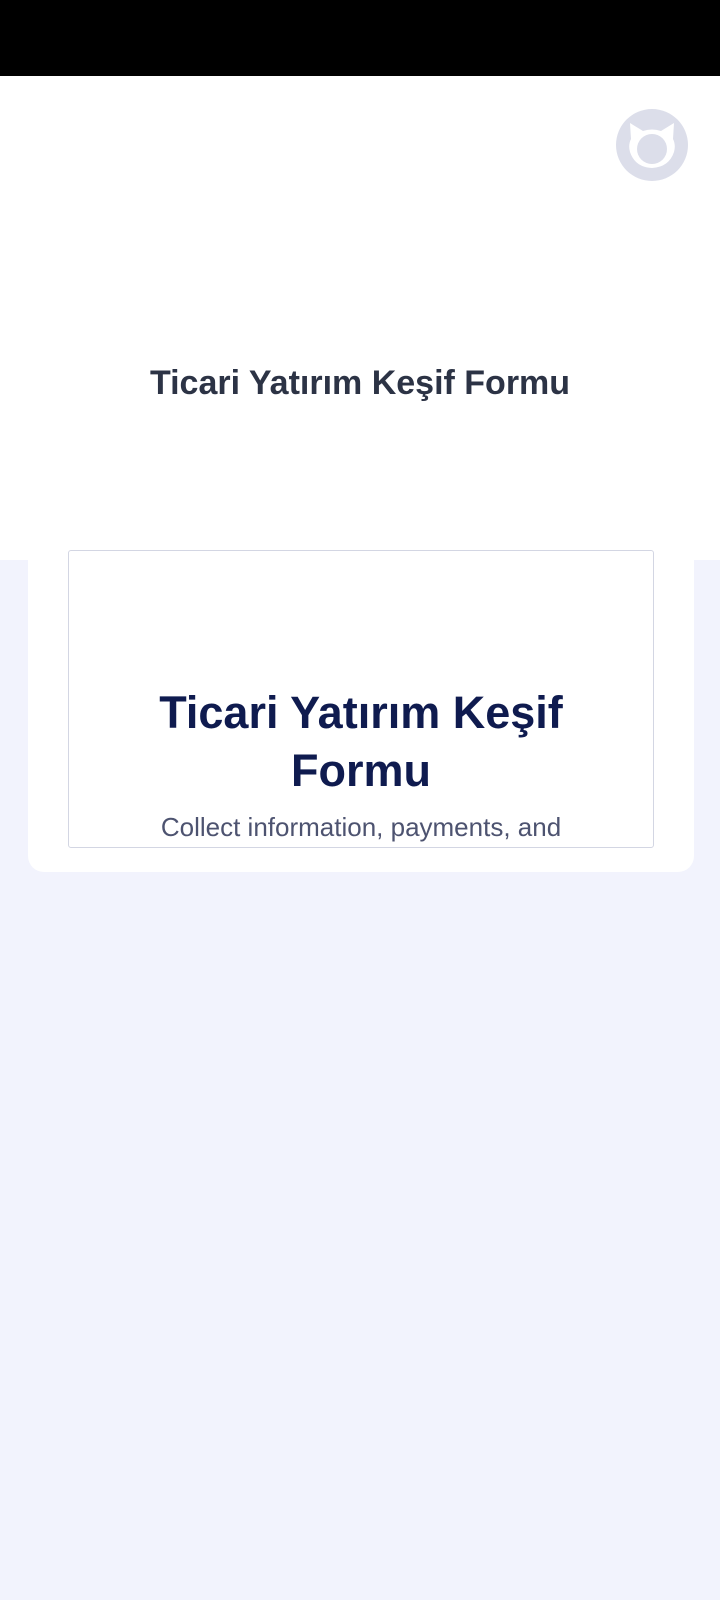 The height and width of the screenshot is (1600, 720). What do you see at coordinates (361, 827) in the screenshot?
I see `form-preview-description: Collect information, payments, and` at bounding box center [361, 827].